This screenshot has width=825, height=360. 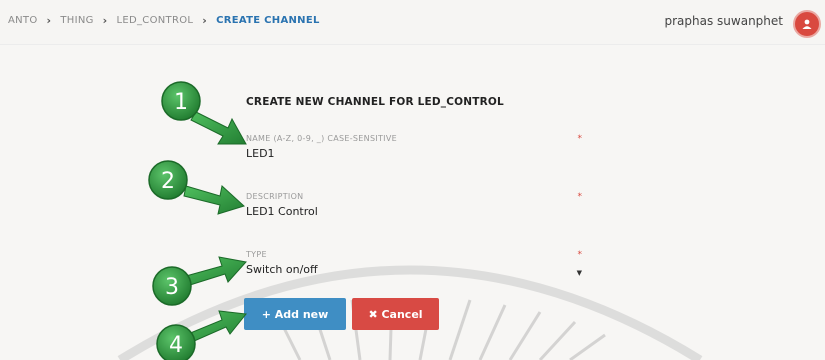 I want to click on callout-number: 2, so click(x=168, y=181).